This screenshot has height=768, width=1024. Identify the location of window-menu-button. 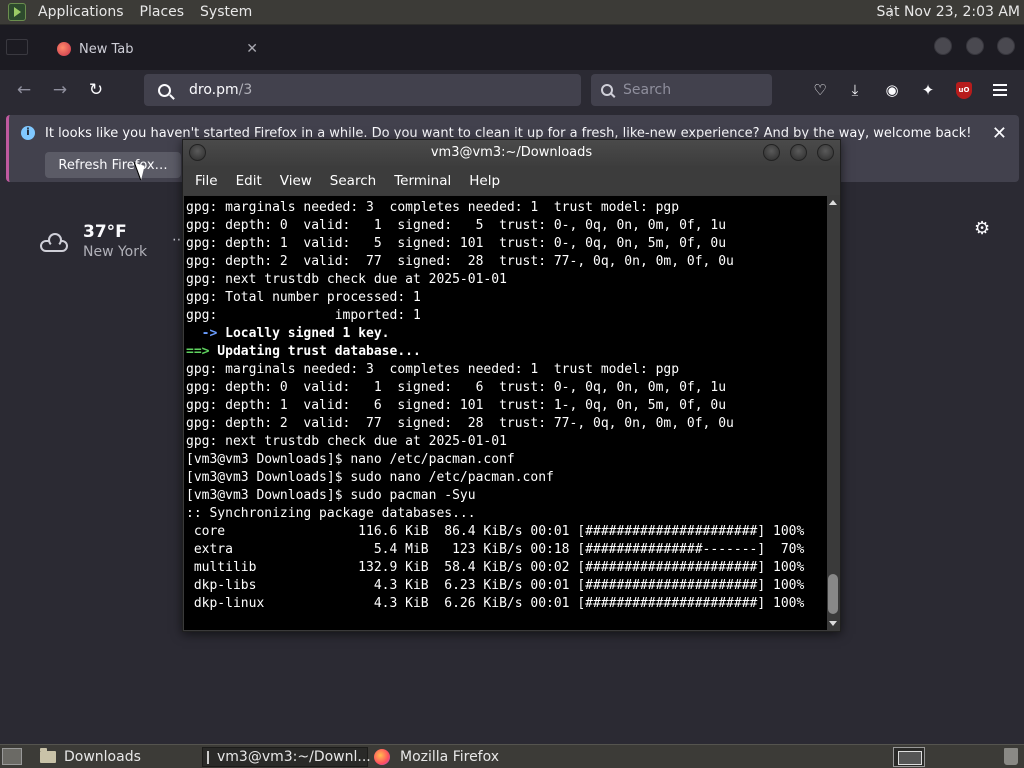
(197, 152).